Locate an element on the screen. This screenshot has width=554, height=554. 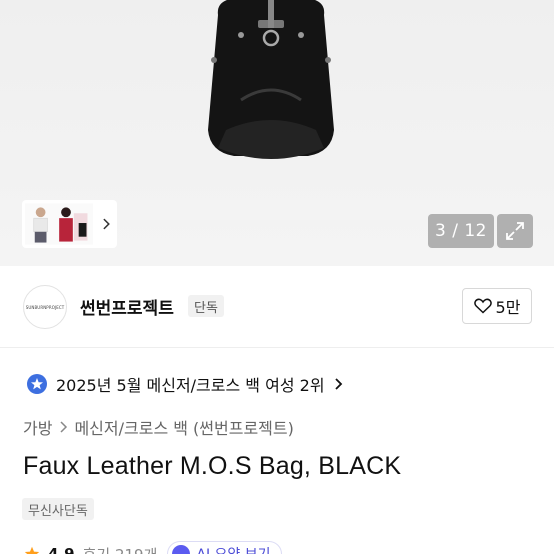
musinsa-exclusive-badge: 무신사단독 is located at coordinates (58, 509).